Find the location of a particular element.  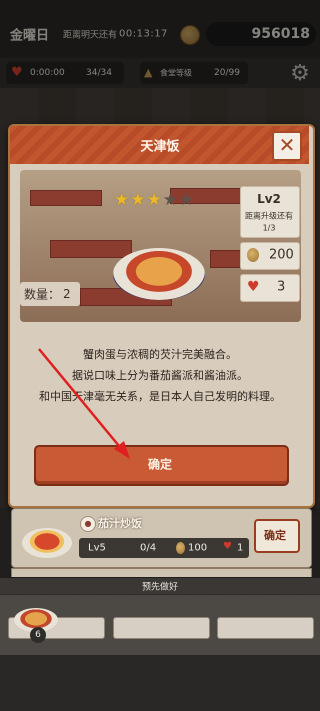

close-button: ✕ is located at coordinates (287, 146).